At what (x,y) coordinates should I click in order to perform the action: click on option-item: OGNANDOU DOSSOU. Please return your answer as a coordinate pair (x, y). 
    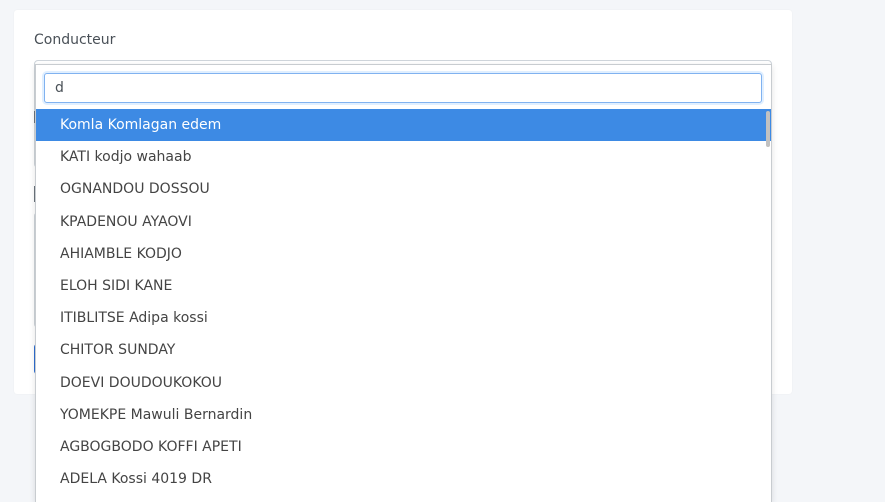
    Looking at the image, I should click on (403, 189).